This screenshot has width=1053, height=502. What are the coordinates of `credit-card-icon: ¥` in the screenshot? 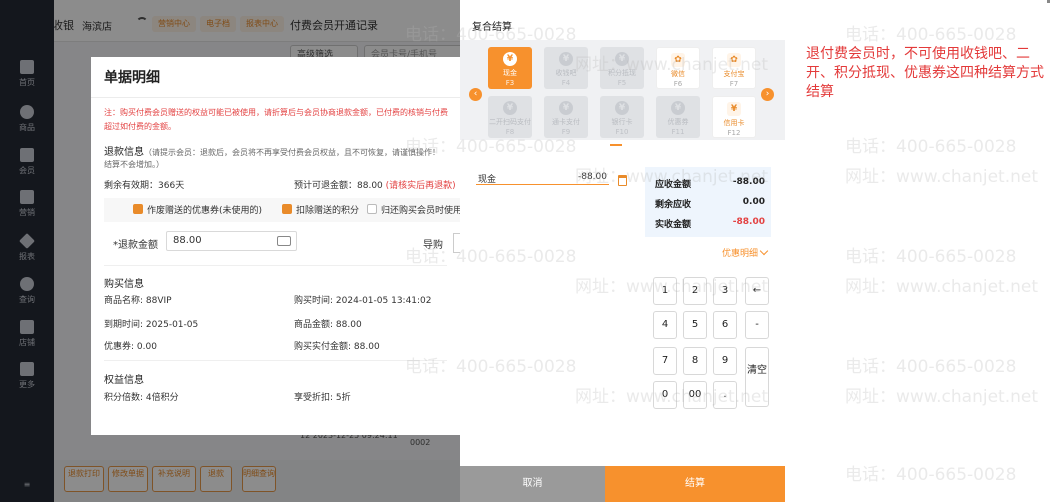 It's located at (734, 109).